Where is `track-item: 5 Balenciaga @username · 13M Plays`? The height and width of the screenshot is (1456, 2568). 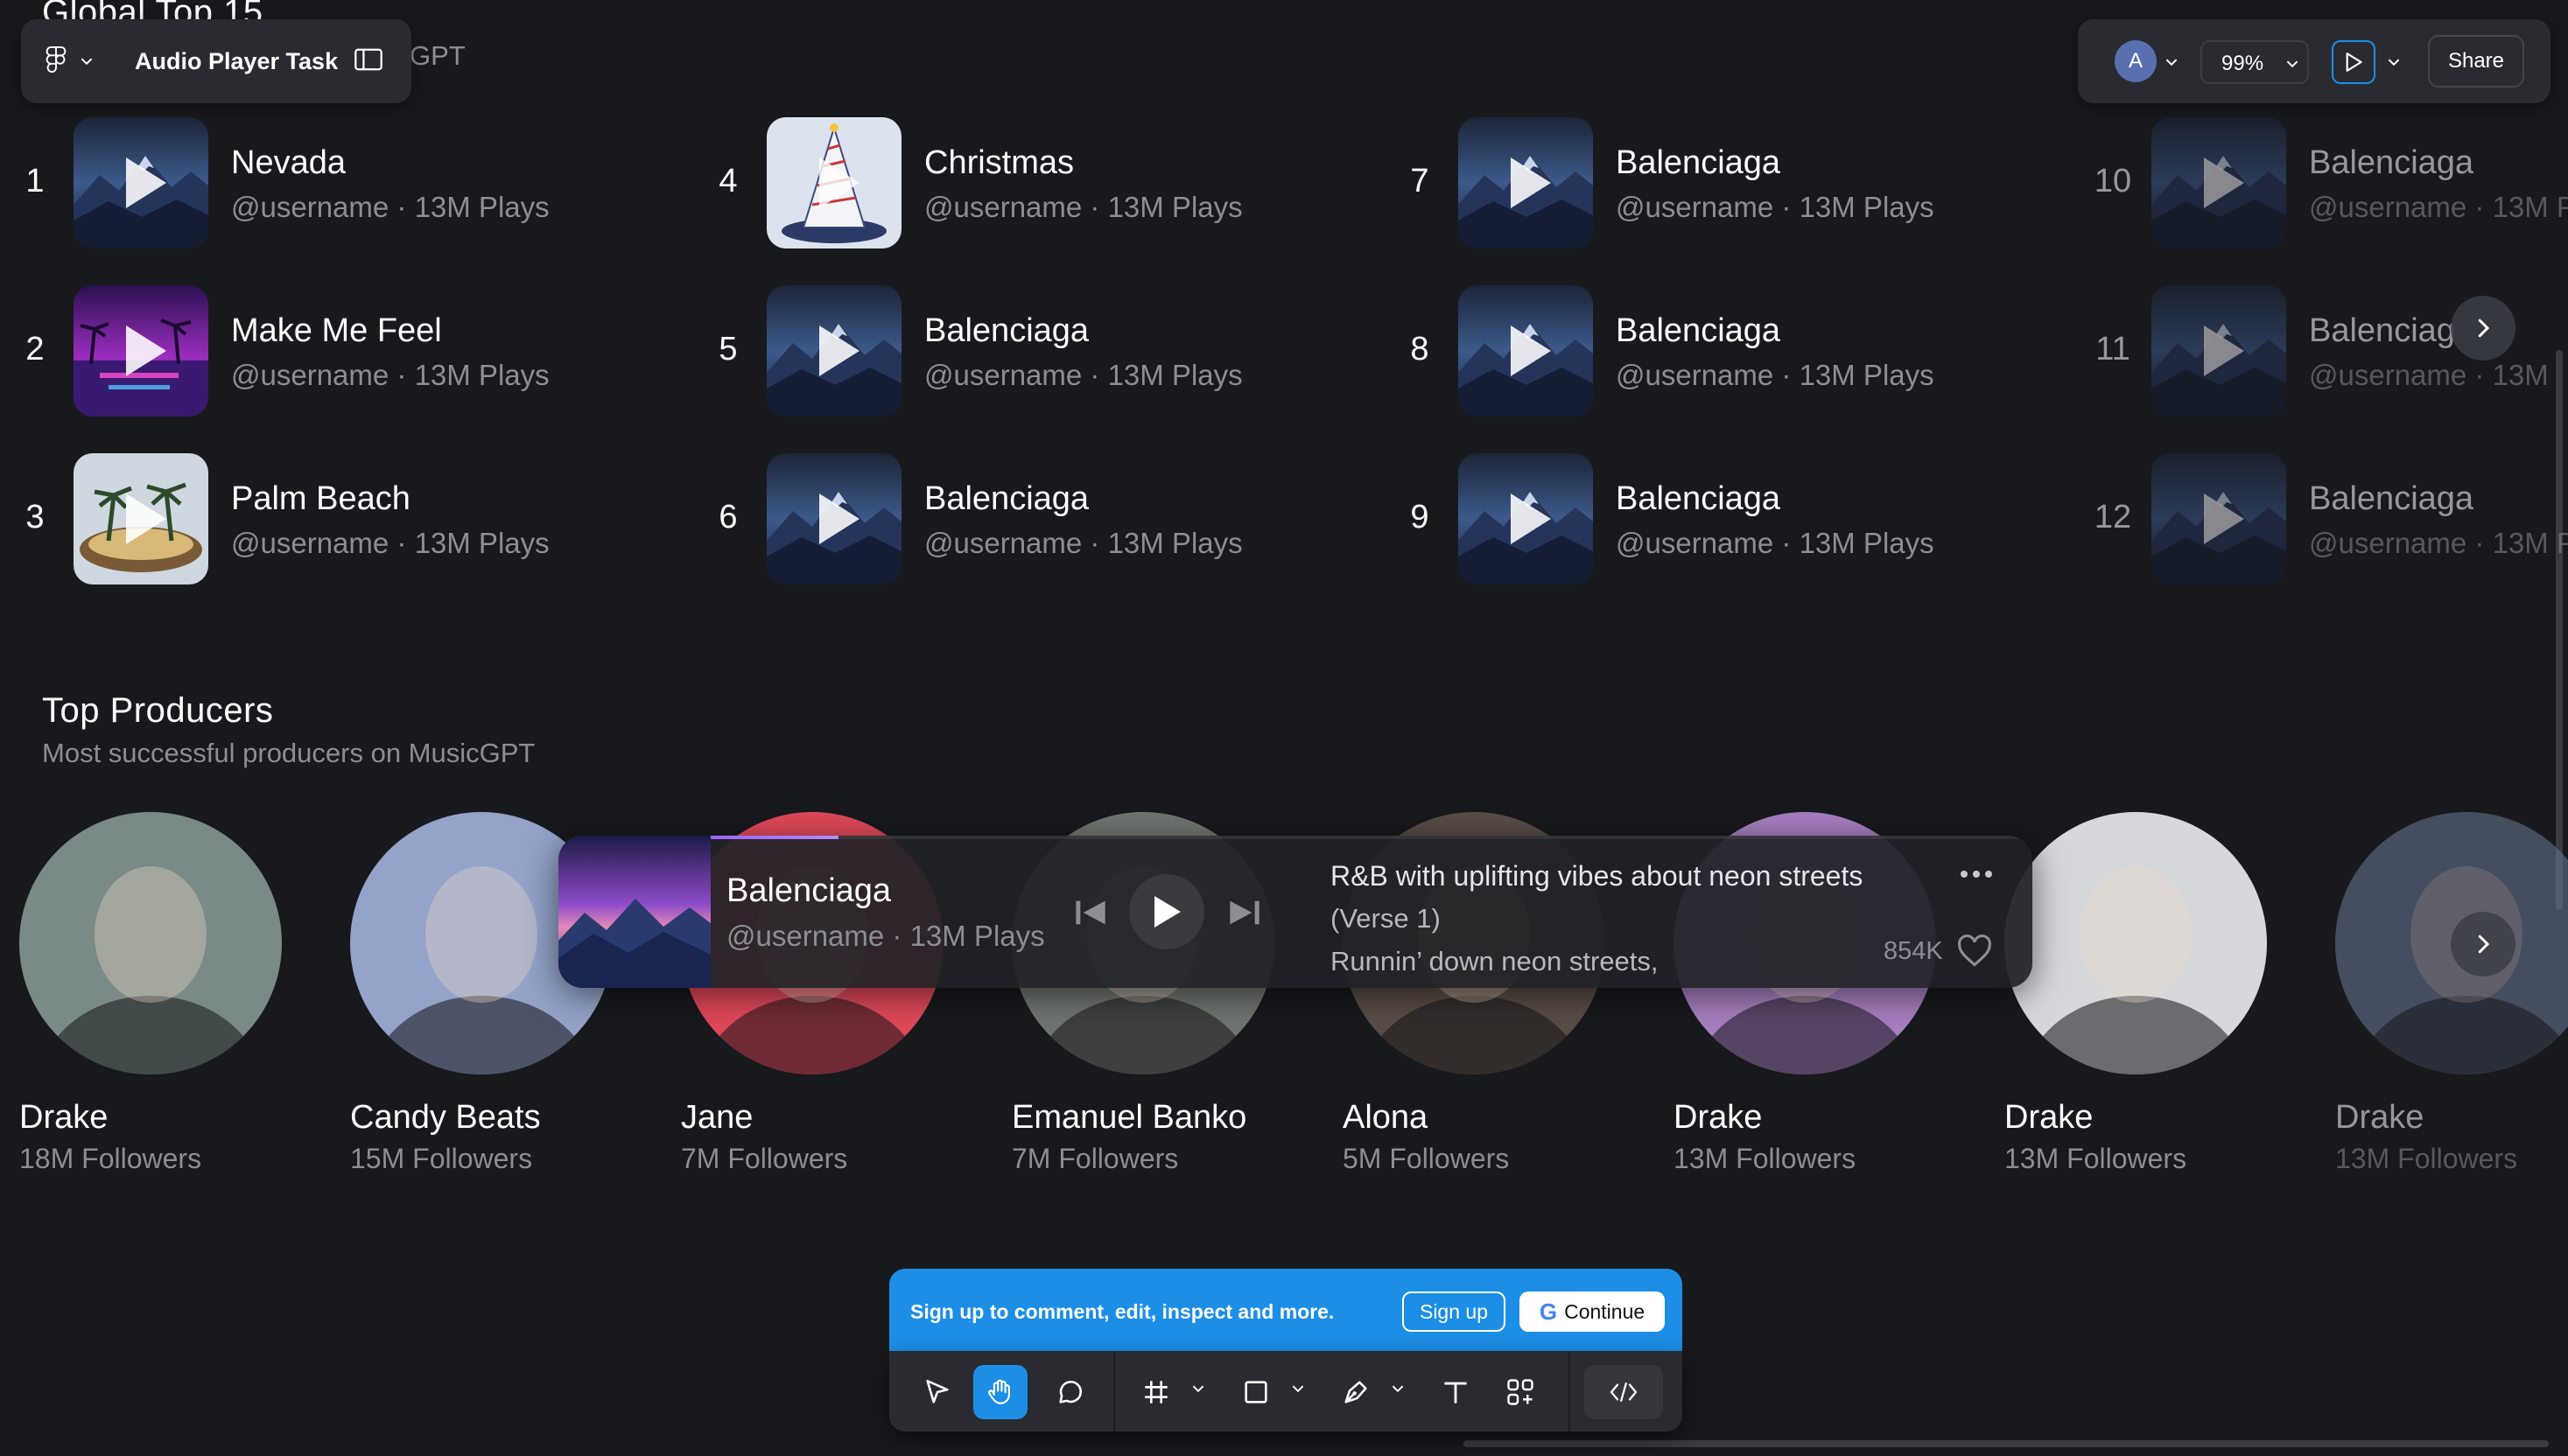
track-item: 5 Balenciaga @username · 13M Plays is located at coordinates (1034, 349).